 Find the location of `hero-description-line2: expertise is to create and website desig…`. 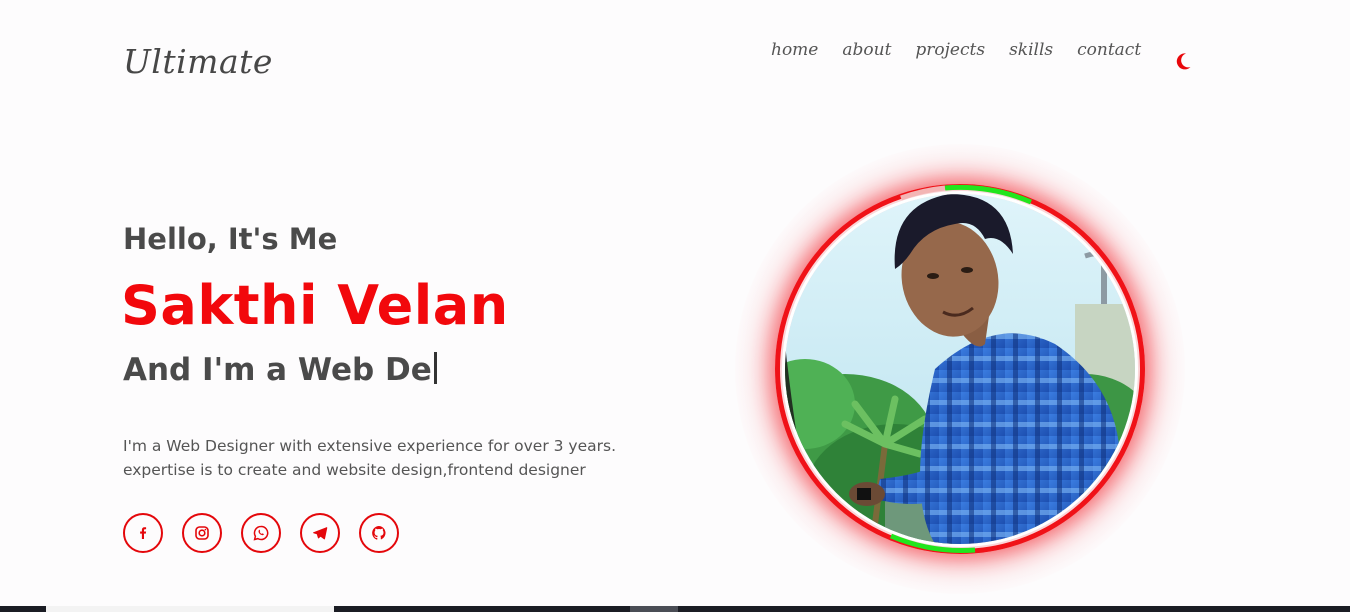

hero-description-line2: expertise is to create and website desig… is located at coordinates (354, 470).